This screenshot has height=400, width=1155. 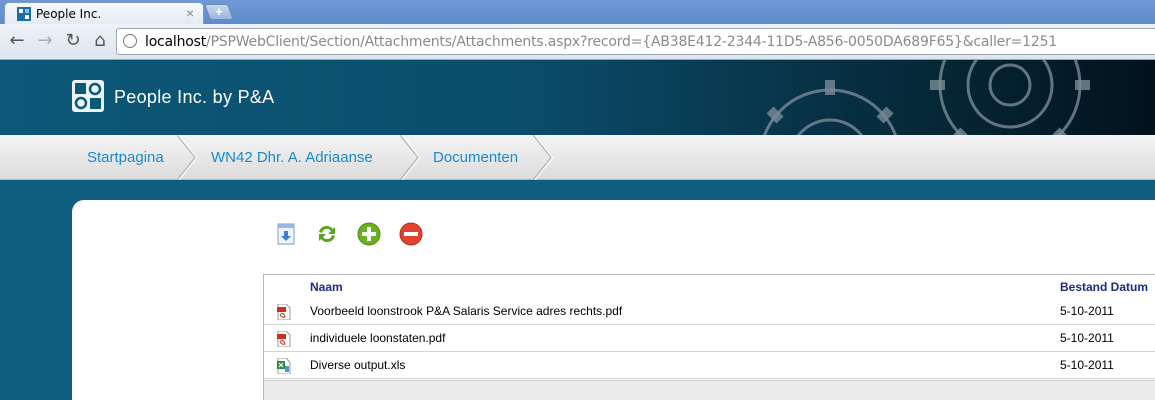 What do you see at coordinates (369, 234) in the screenshot?
I see `add-icon` at bounding box center [369, 234].